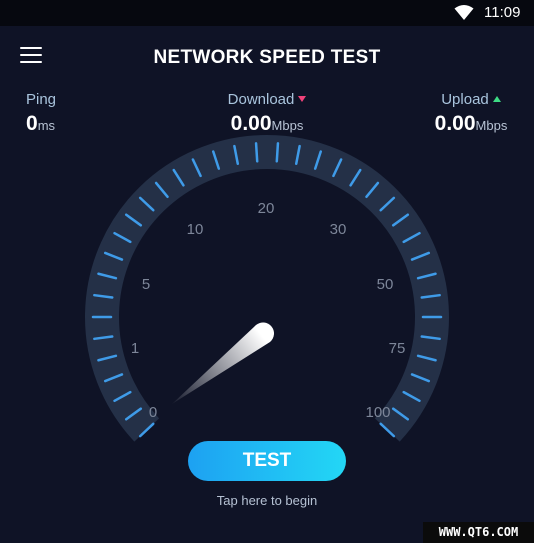 The width and height of the screenshot is (534, 543). Describe the element at coordinates (397, 348) in the screenshot. I see `scale-label-75: 75` at that location.